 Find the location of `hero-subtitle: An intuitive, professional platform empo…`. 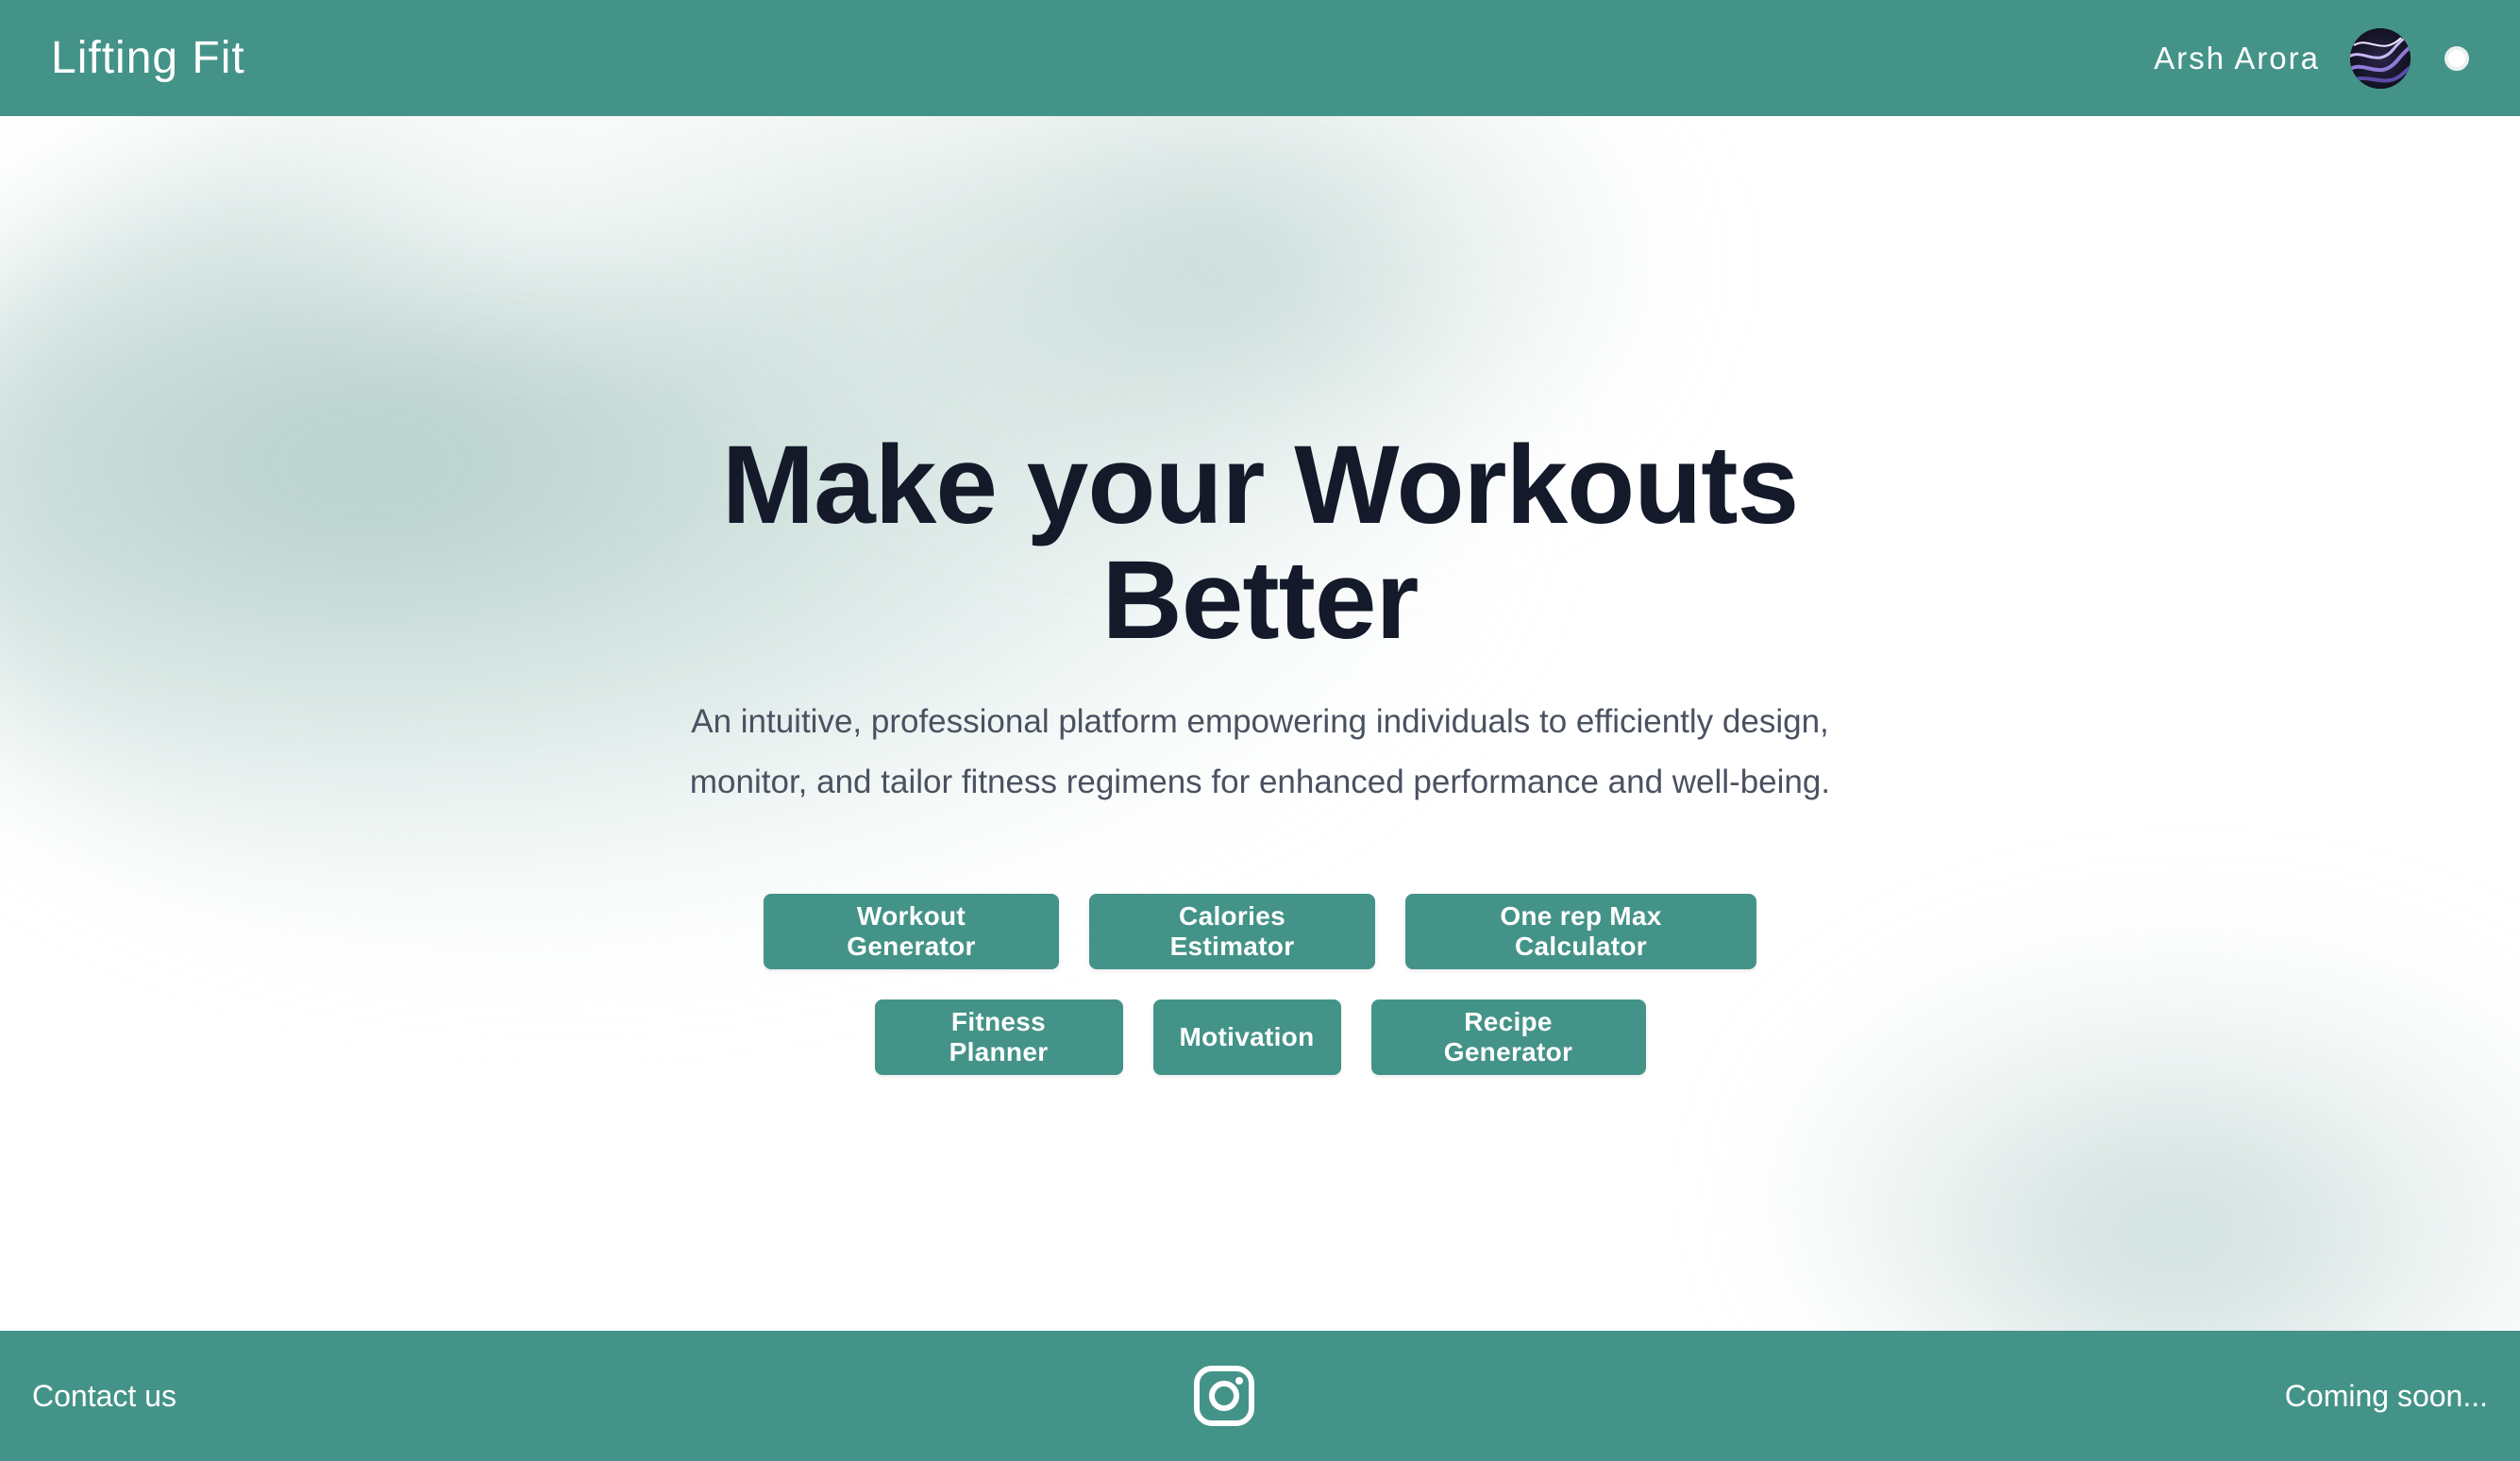

hero-subtitle: An intuitive, professional platform empo… is located at coordinates (1260, 751).